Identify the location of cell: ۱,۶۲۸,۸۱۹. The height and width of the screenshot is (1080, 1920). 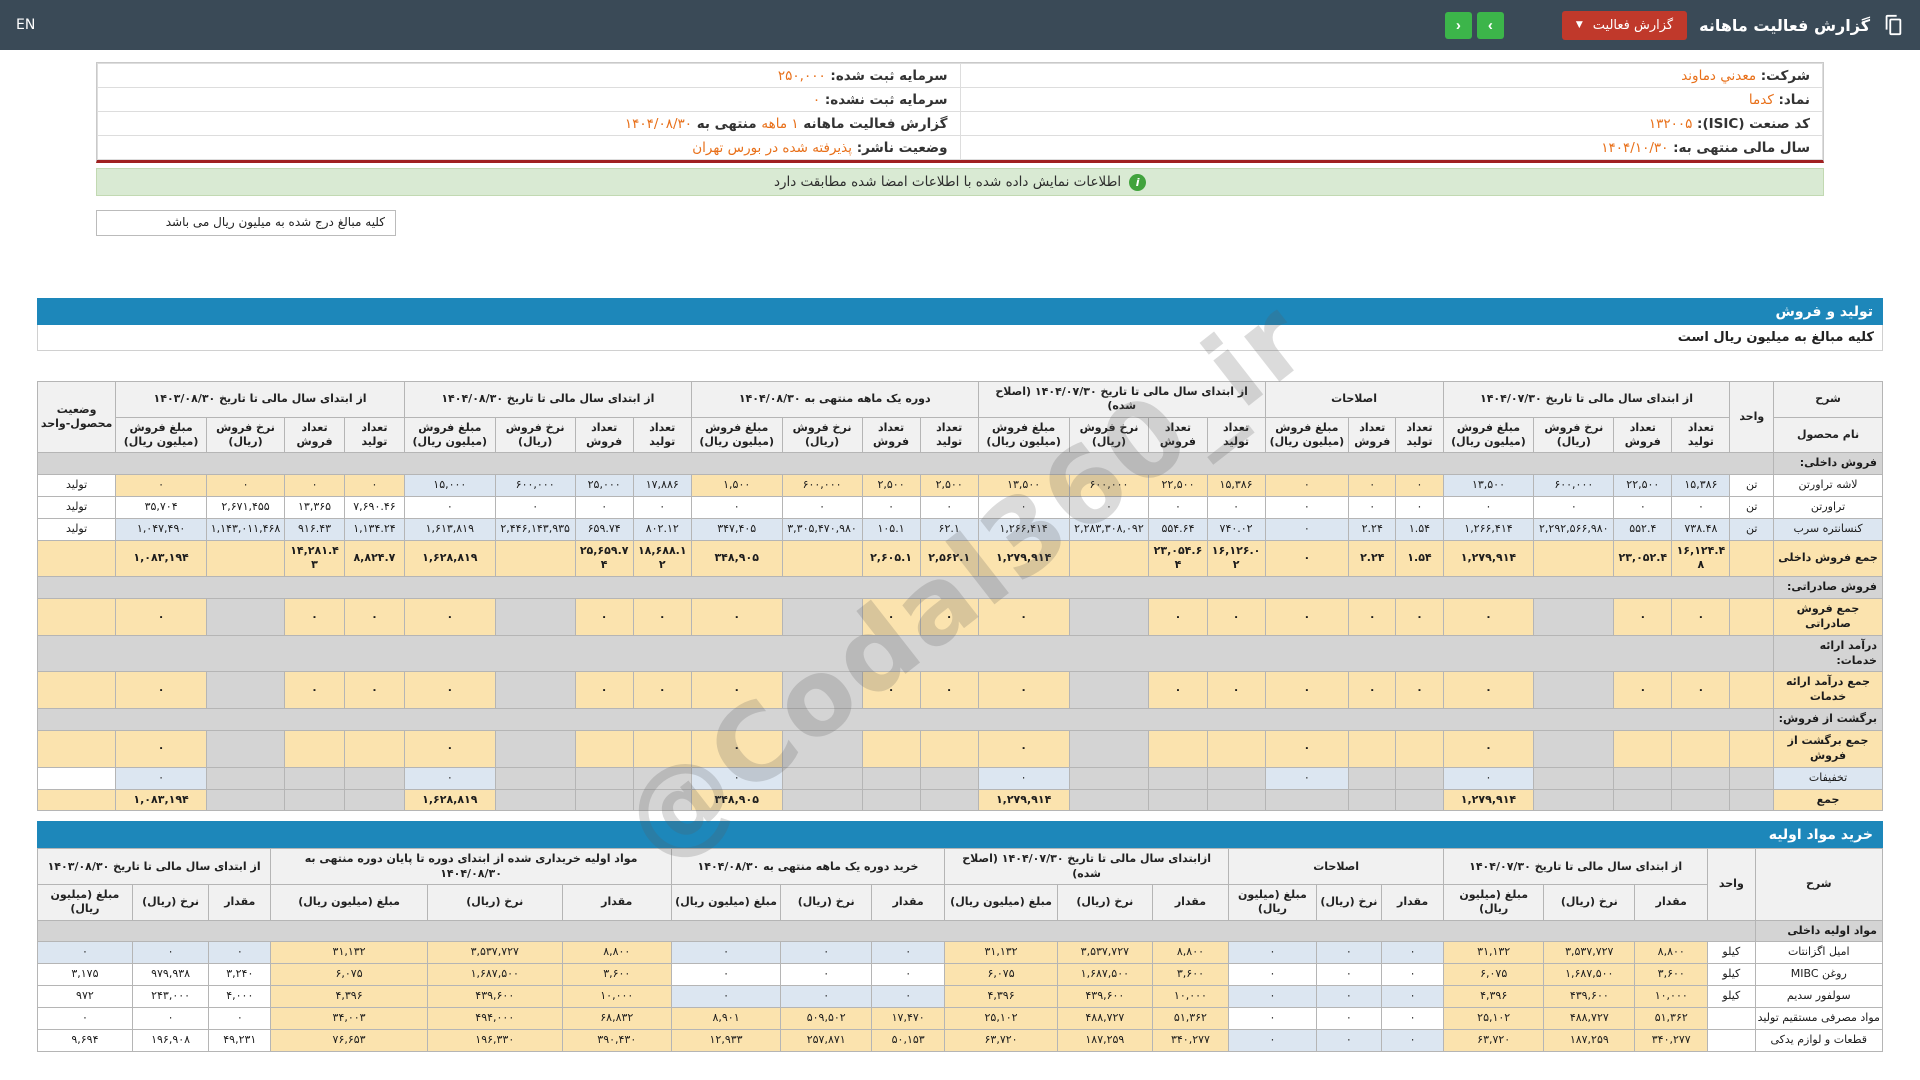
(449, 800).